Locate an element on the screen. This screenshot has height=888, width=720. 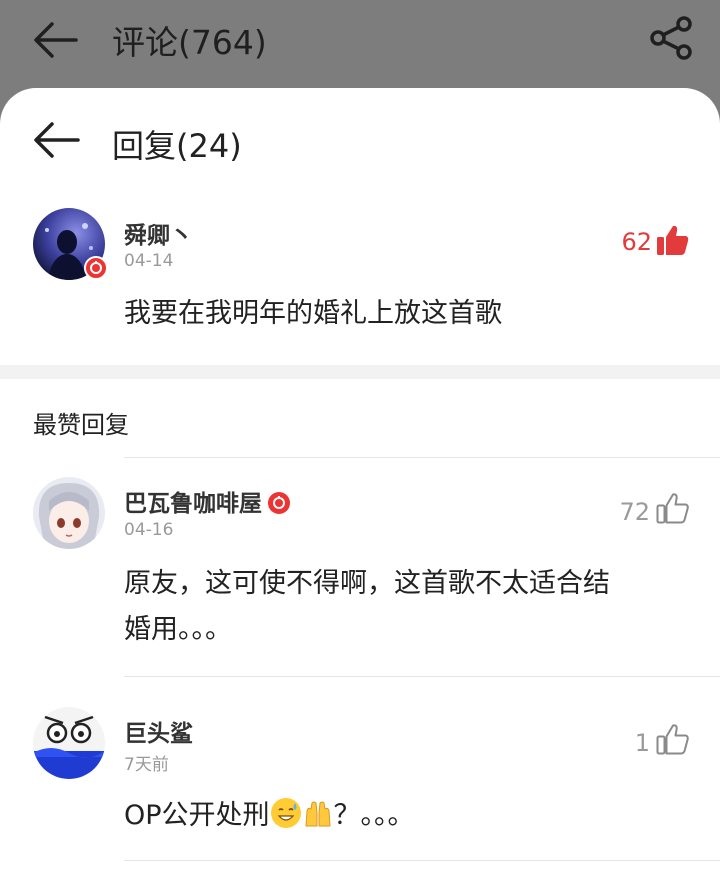
like-count: 72 is located at coordinates (634, 512).